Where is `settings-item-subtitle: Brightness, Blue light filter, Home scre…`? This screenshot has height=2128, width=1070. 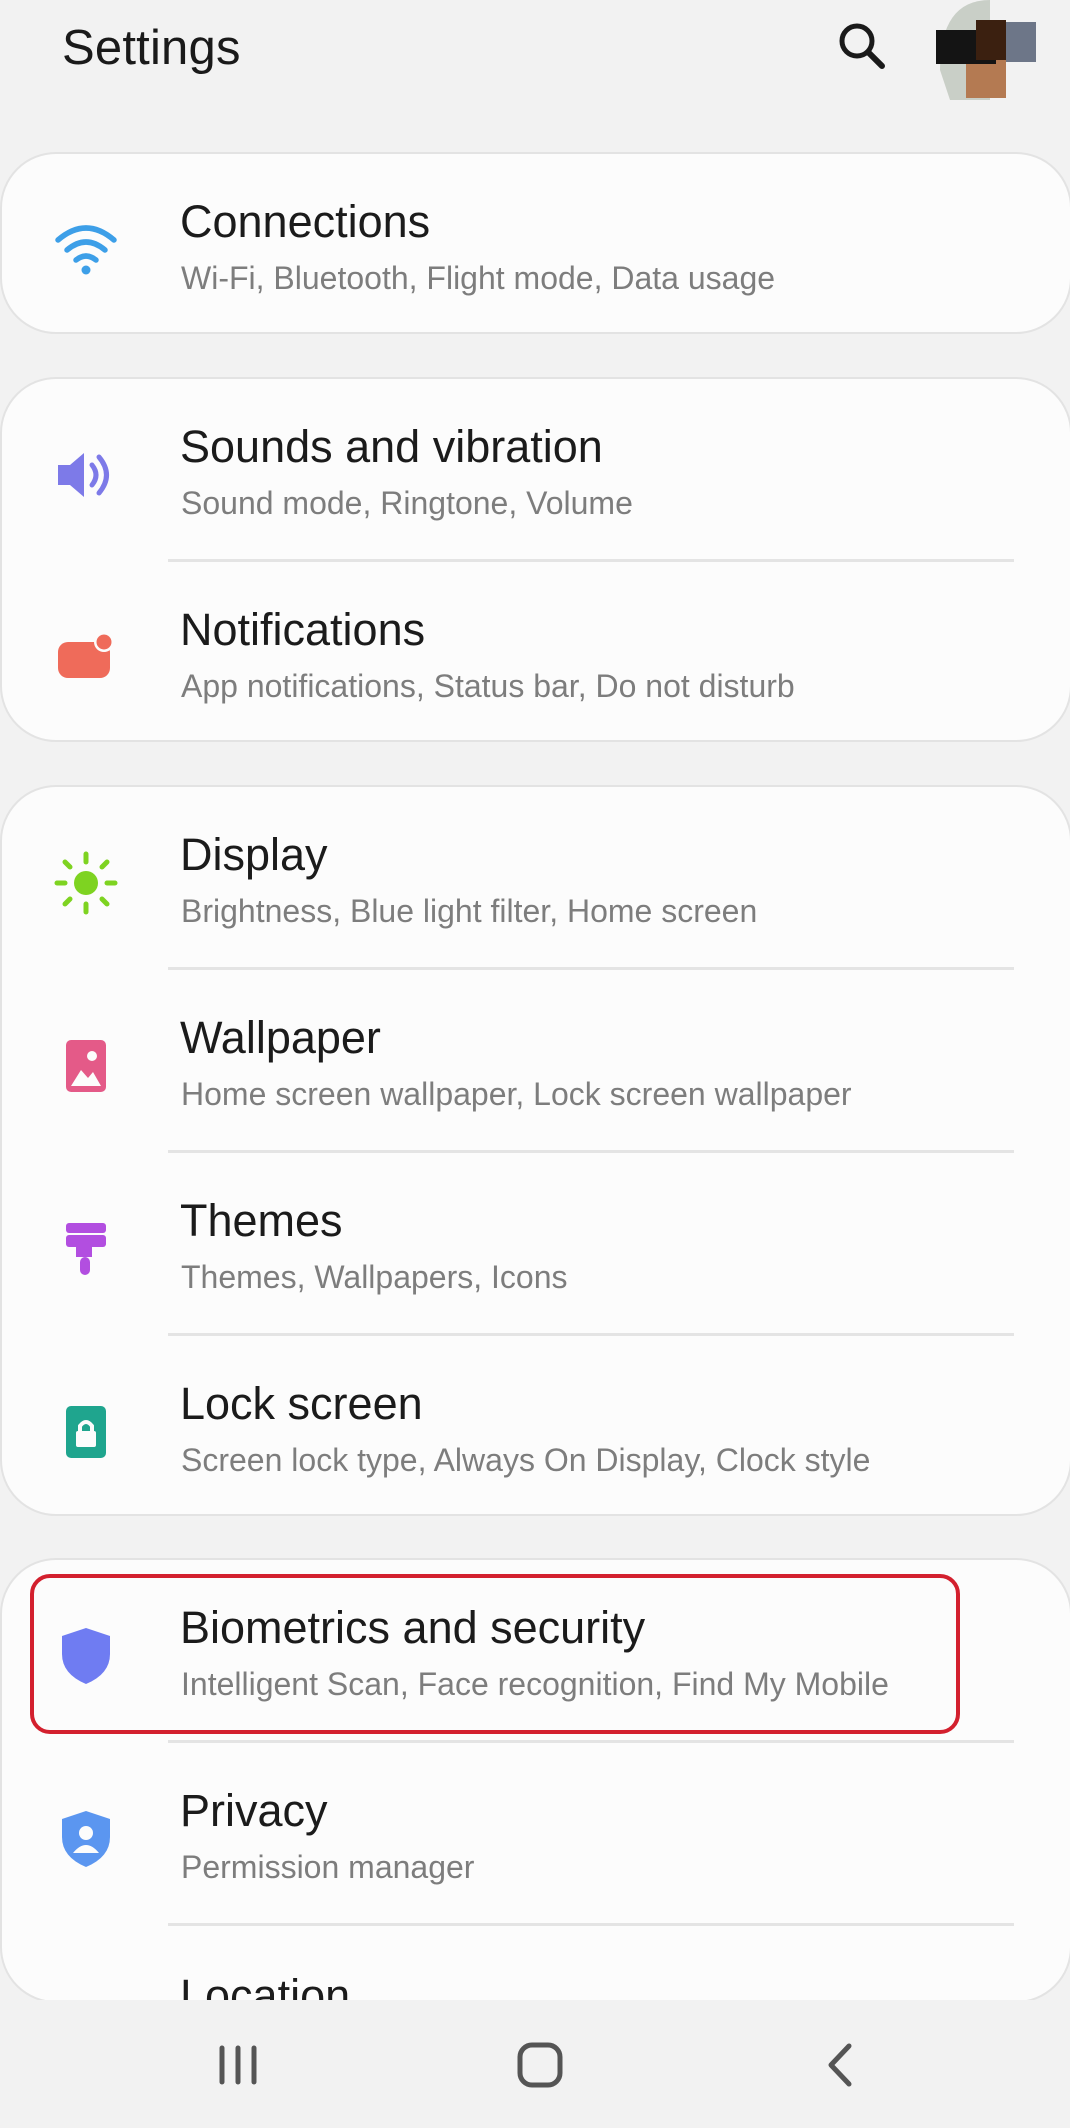
settings-item-subtitle: Brightness, Blue light filter, Home scre… is located at coordinates (469, 911).